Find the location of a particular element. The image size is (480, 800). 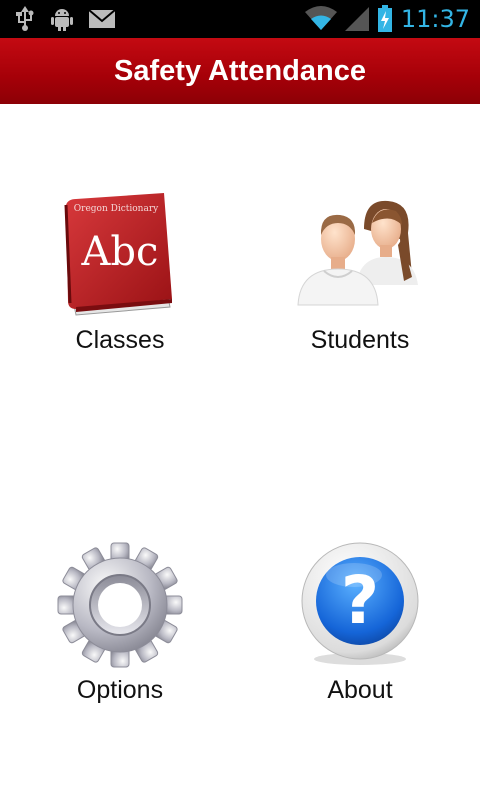

status-notifications is located at coordinates (65, 19).